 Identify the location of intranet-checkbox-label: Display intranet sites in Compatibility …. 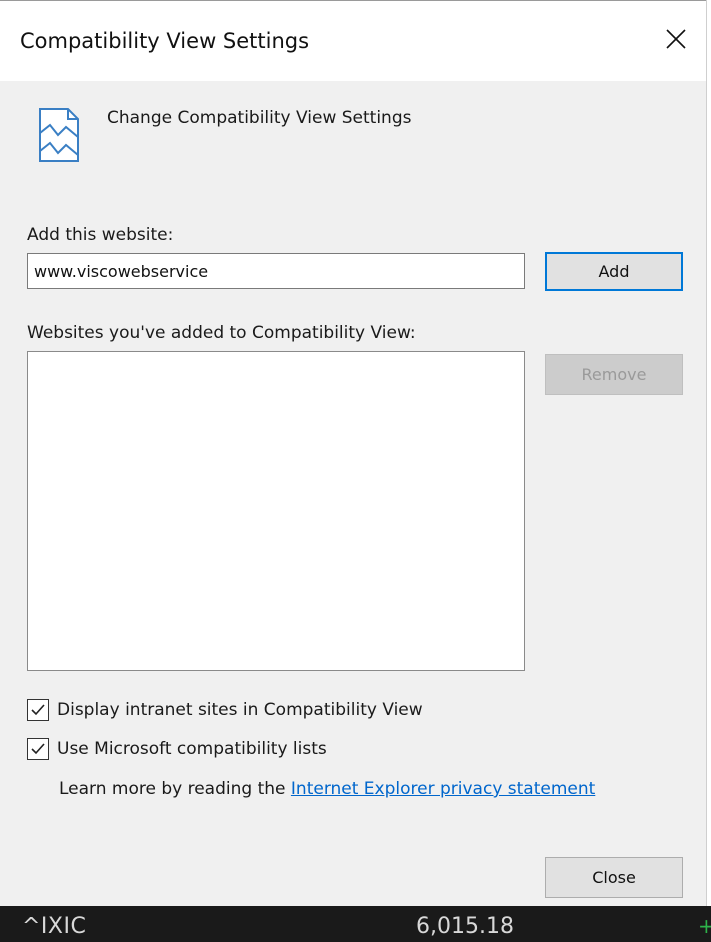
(240, 710).